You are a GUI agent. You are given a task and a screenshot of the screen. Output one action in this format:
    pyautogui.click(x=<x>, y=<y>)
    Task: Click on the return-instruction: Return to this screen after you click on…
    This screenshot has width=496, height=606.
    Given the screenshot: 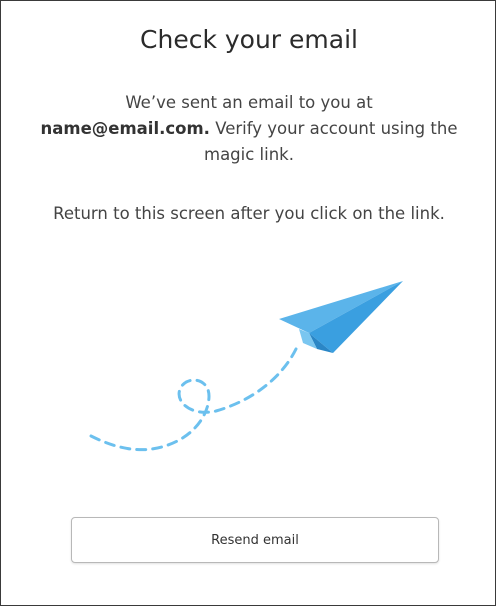 What is the action you would take?
    pyautogui.click(x=249, y=213)
    